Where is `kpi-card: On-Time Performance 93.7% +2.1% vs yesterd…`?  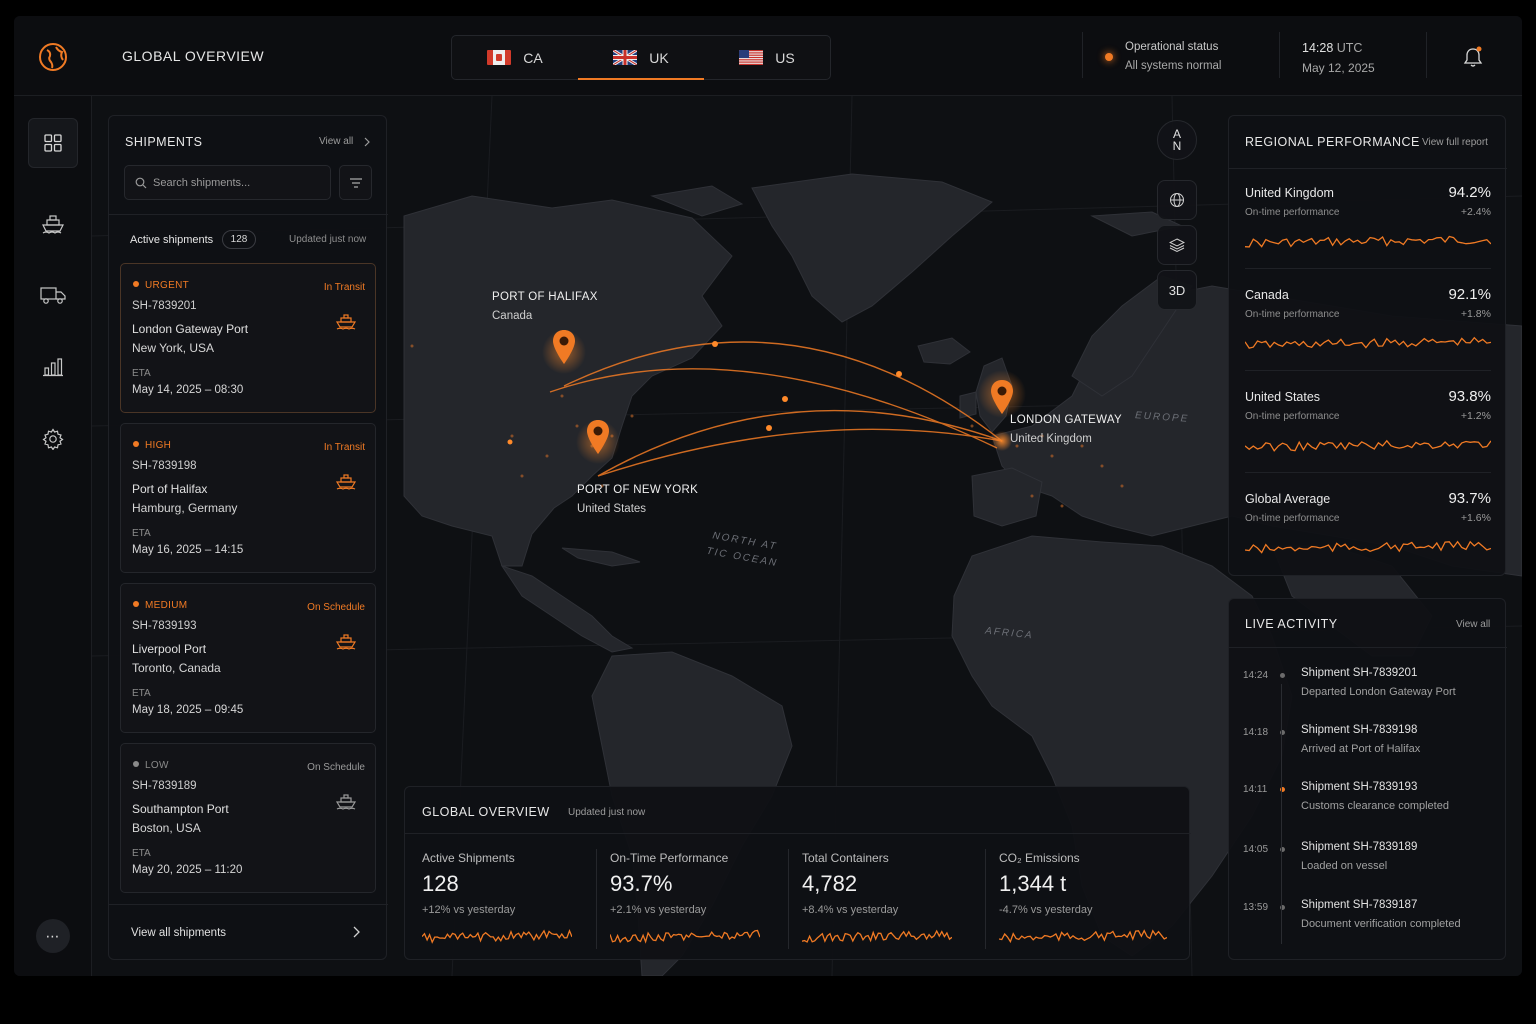 kpi-card: On-Time Performance 93.7% +2.1% vs yesterd… is located at coordinates (699, 901).